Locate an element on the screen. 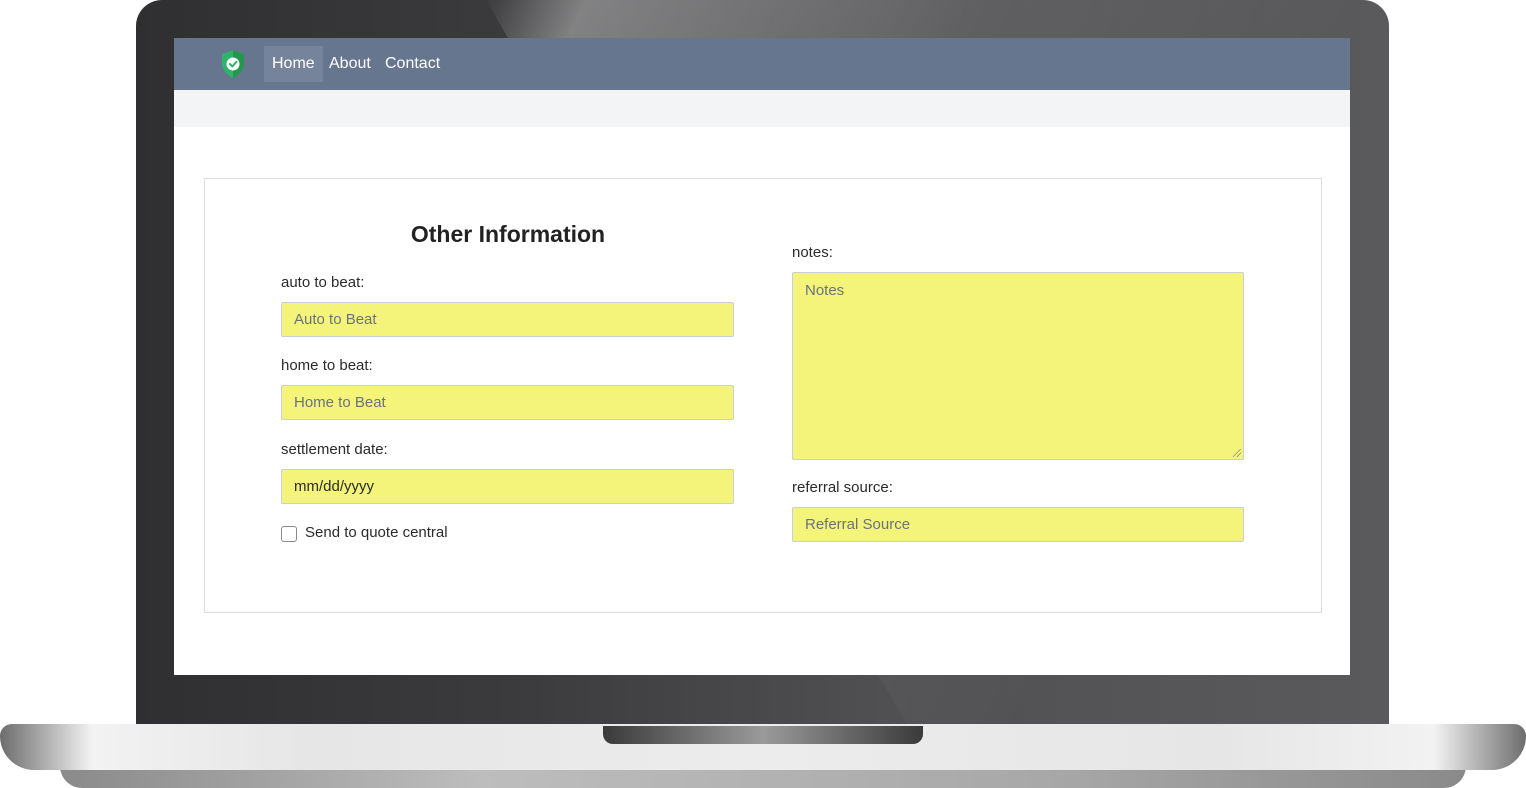 The width and height of the screenshot is (1526, 788). section-title: Other Information is located at coordinates (508, 234).